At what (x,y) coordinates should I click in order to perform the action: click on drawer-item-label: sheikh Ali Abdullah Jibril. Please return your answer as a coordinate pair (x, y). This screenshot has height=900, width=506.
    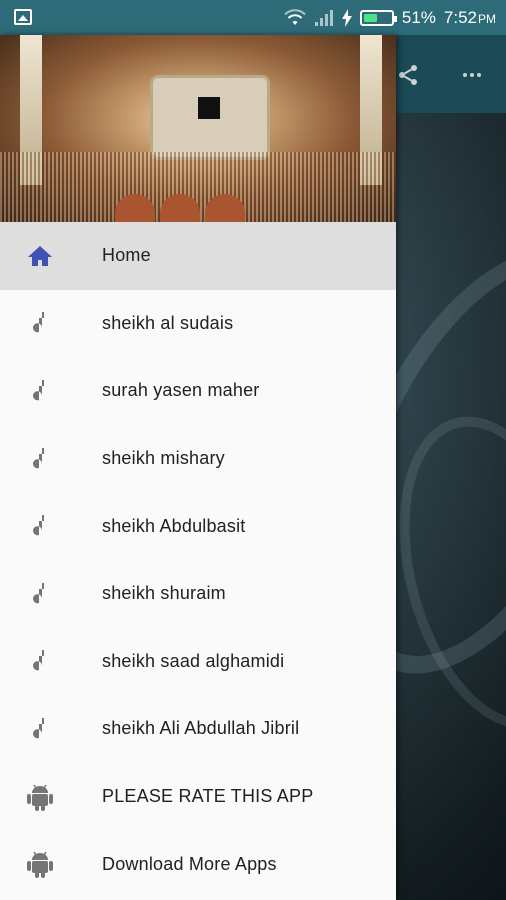
    Looking at the image, I should click on (201, 728).